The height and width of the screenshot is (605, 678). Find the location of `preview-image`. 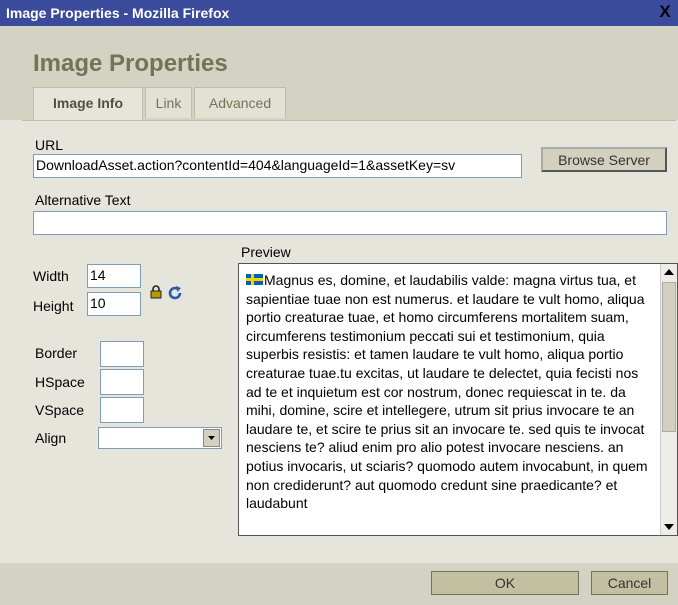

preview-image is located at coordinates (254, 279).